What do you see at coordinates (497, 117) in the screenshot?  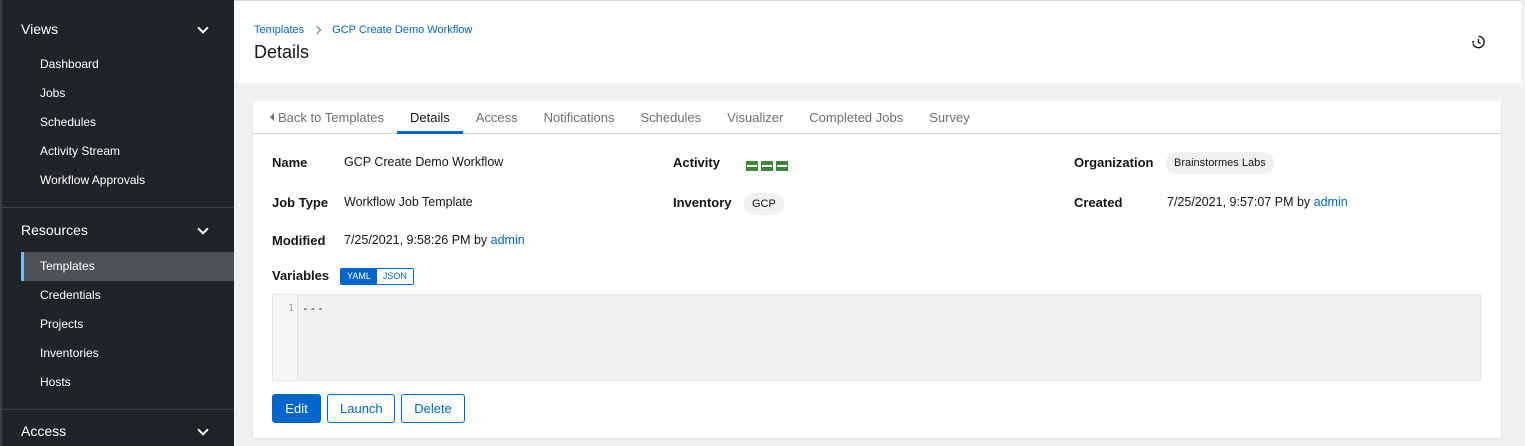 I see `tab-access: Access` at bounding box center [497, 117].